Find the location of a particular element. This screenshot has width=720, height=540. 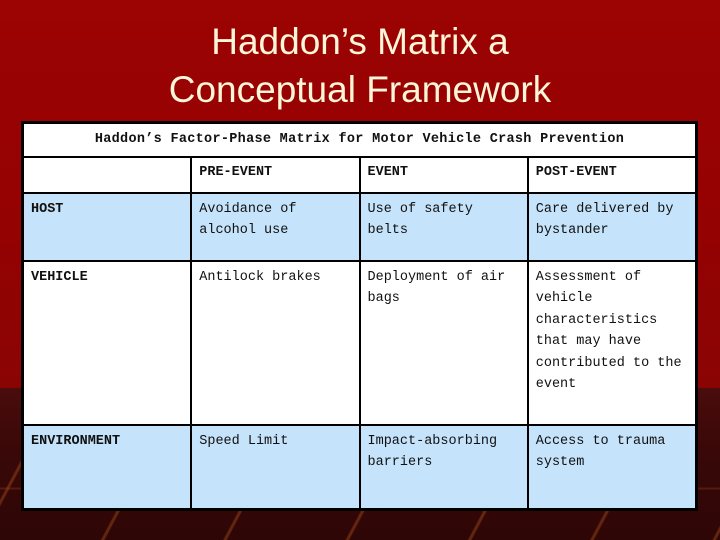

cell-environment-pre-event: Speed Limit is located at coordinates (275, 466).